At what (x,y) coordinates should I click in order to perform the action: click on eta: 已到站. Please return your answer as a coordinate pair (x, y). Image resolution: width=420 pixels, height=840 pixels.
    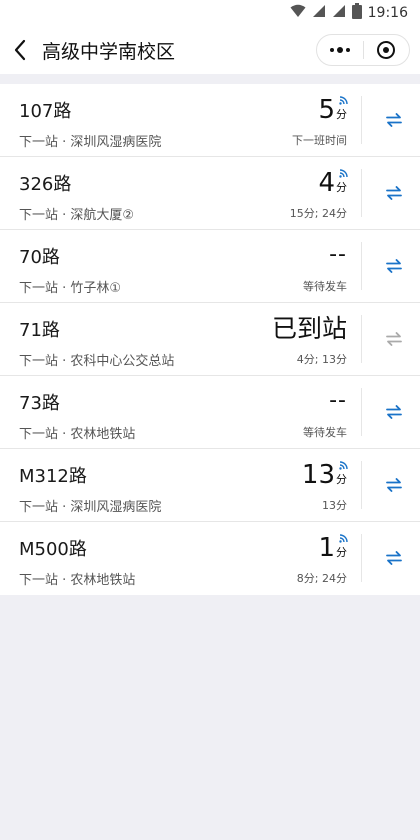
    Looking at the image, I should click on (309, 329).